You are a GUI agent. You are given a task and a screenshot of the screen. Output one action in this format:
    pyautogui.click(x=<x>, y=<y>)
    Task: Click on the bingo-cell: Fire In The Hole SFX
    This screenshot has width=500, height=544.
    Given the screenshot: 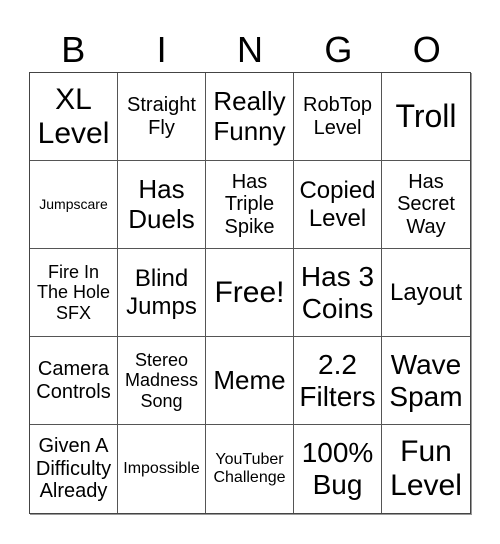 What is the action you would take?
    pyautogui.click(x=74, y=293)
    